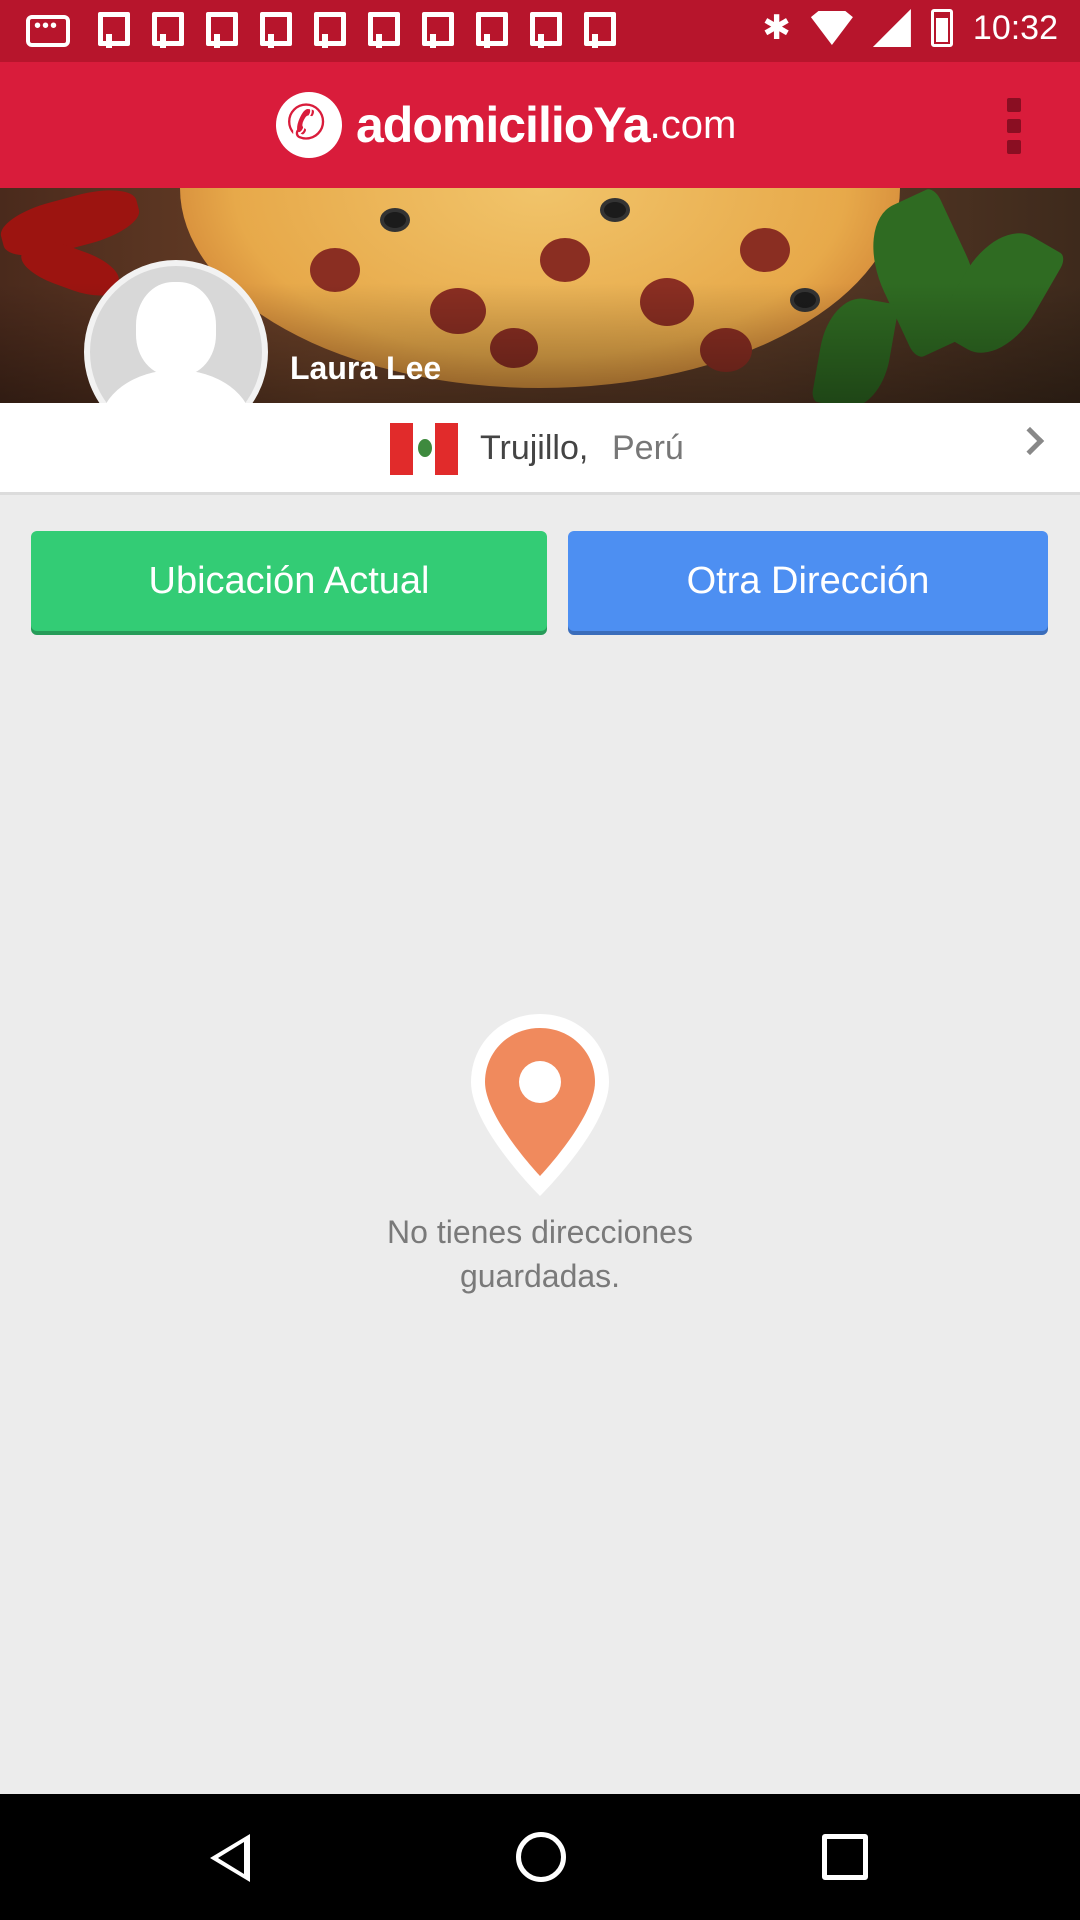 The height and width of the screenshot is (1920, 1080). I want to click on recent-apps-icon, so click(845, 1857).